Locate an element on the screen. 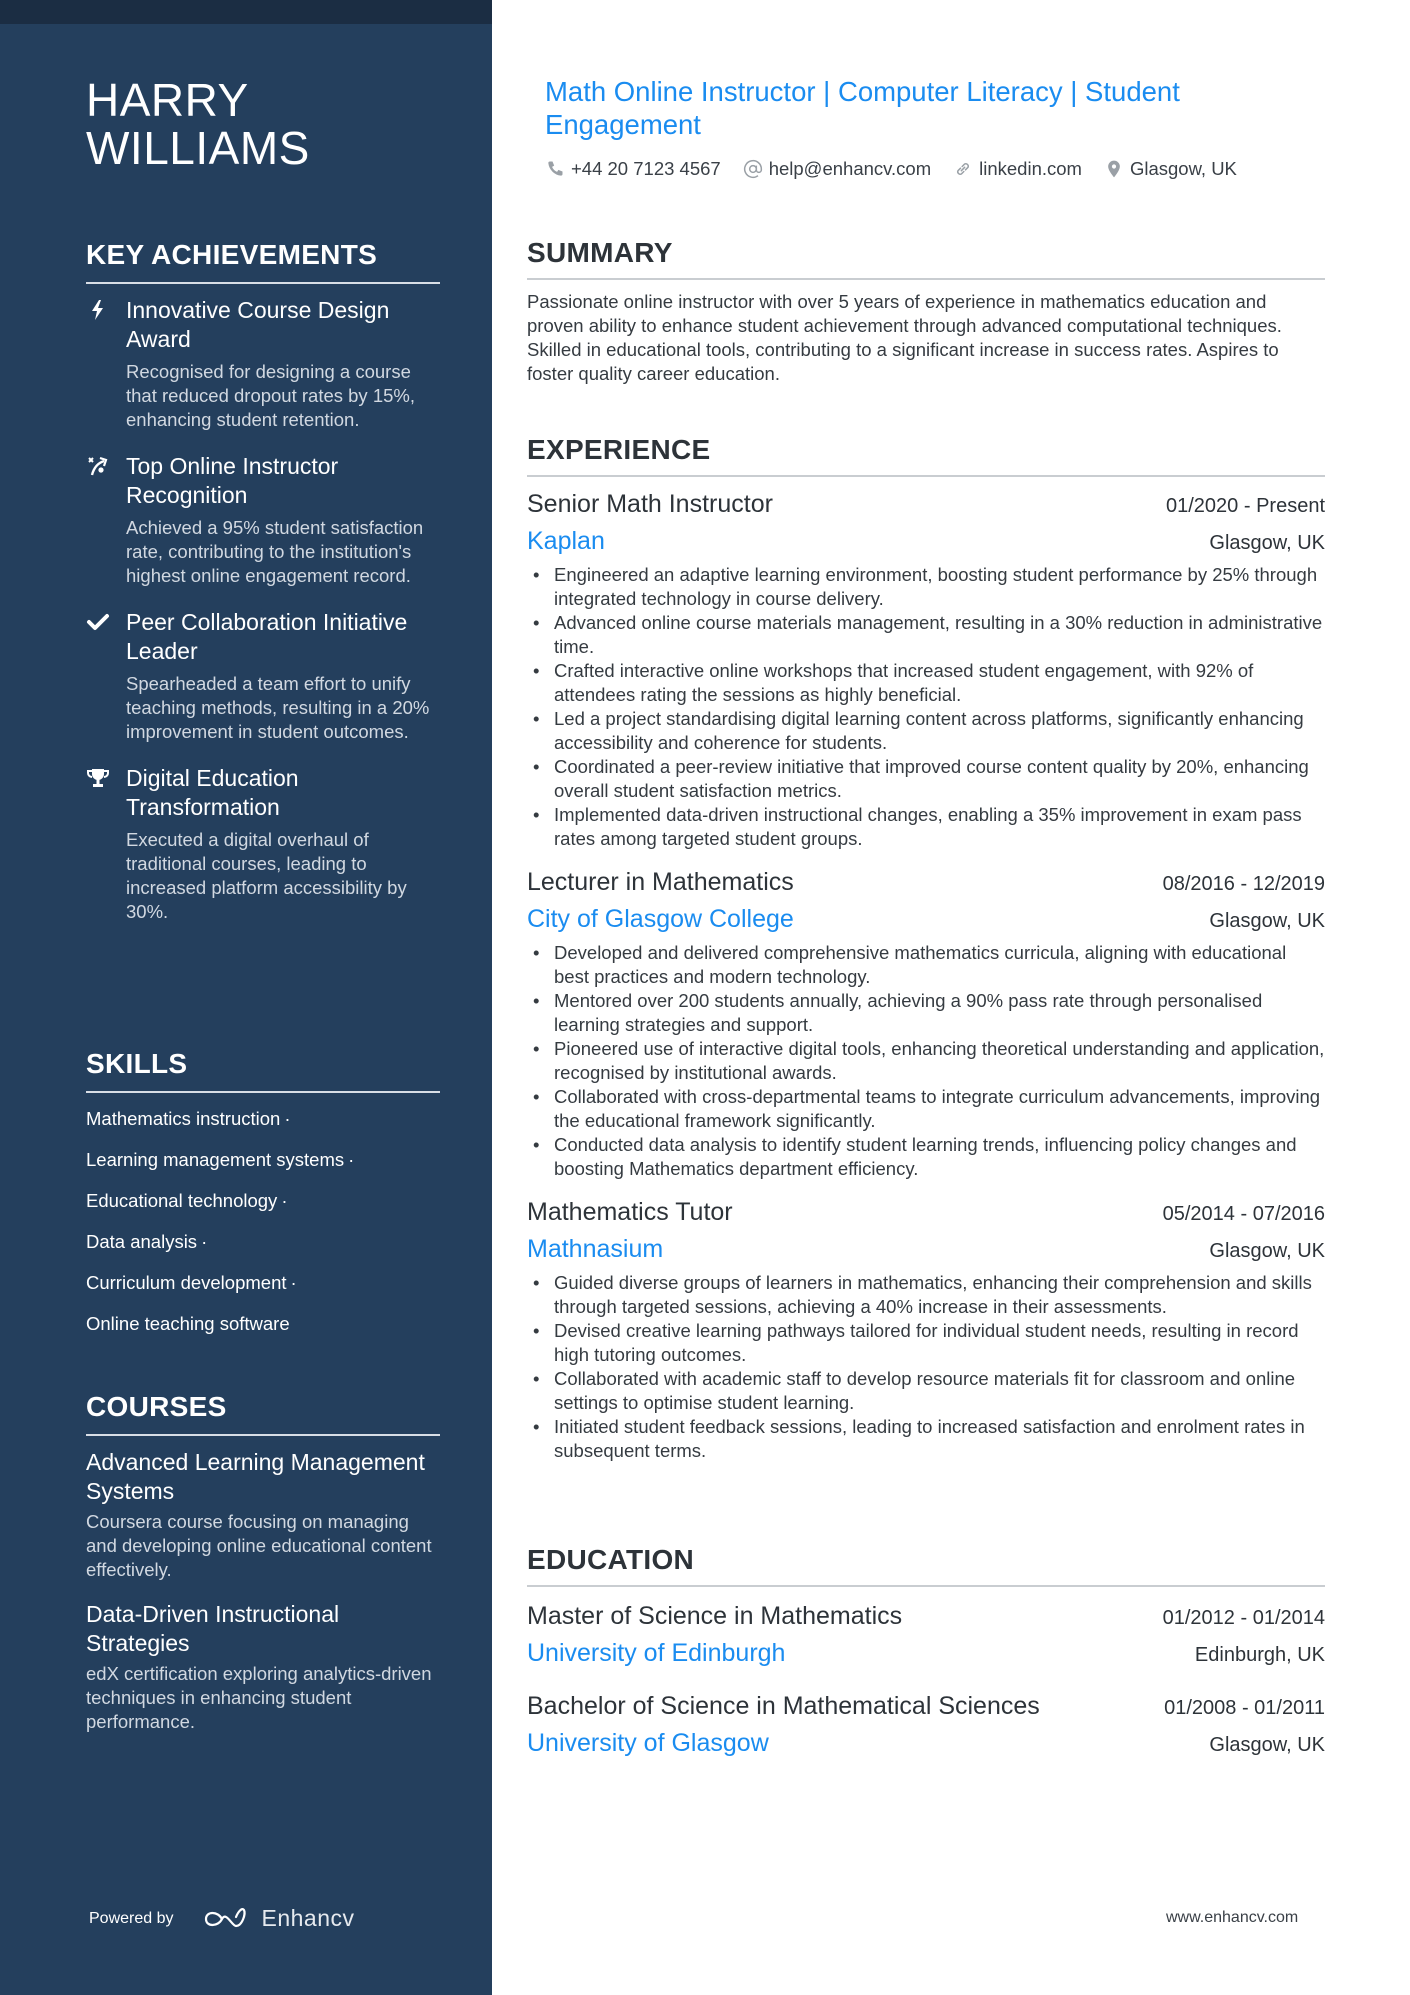 This screenshot has height=1995, width=1410. skills-heading: SKILLS is located at coordinates (263, 1070).